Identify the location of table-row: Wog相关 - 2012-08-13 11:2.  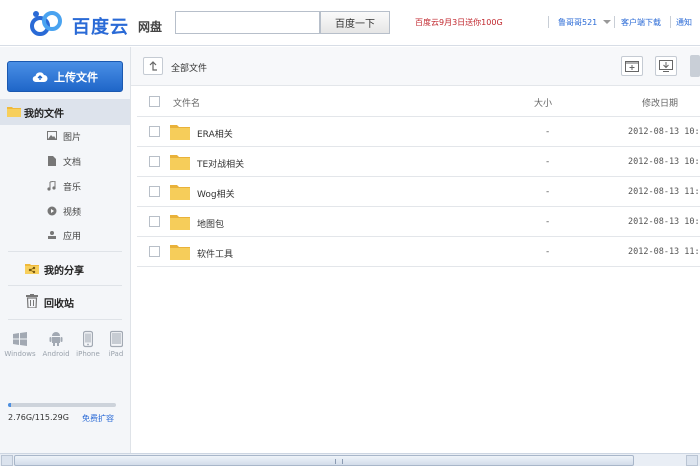
(418, 192).